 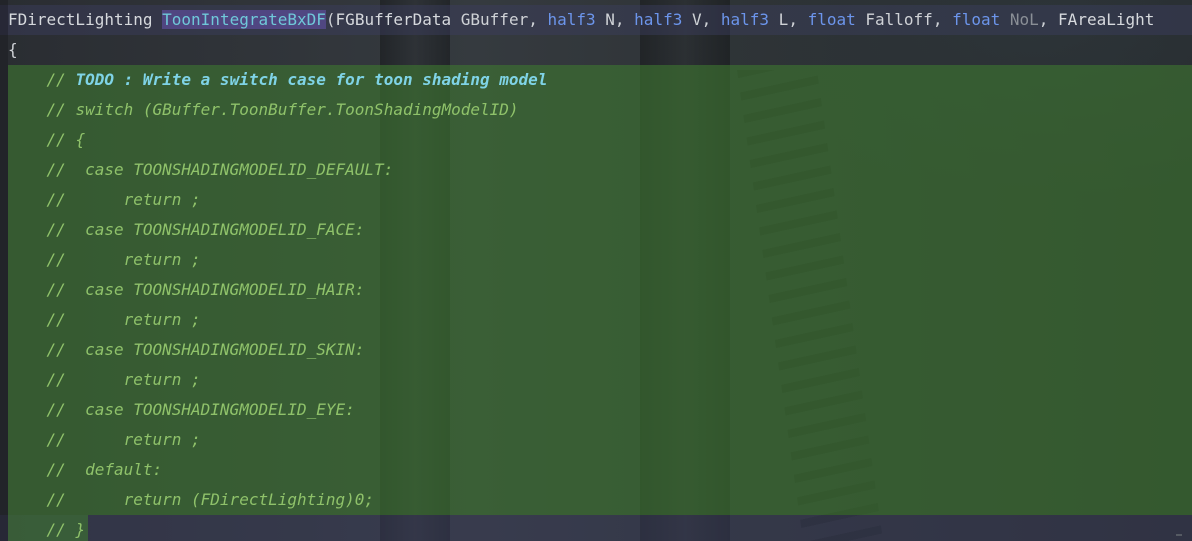 What do you see at coordinates (249, 499) in the screenshot?
I see `comment-text: return (FDirectLighting)0;` at bounding box center [249, 499].